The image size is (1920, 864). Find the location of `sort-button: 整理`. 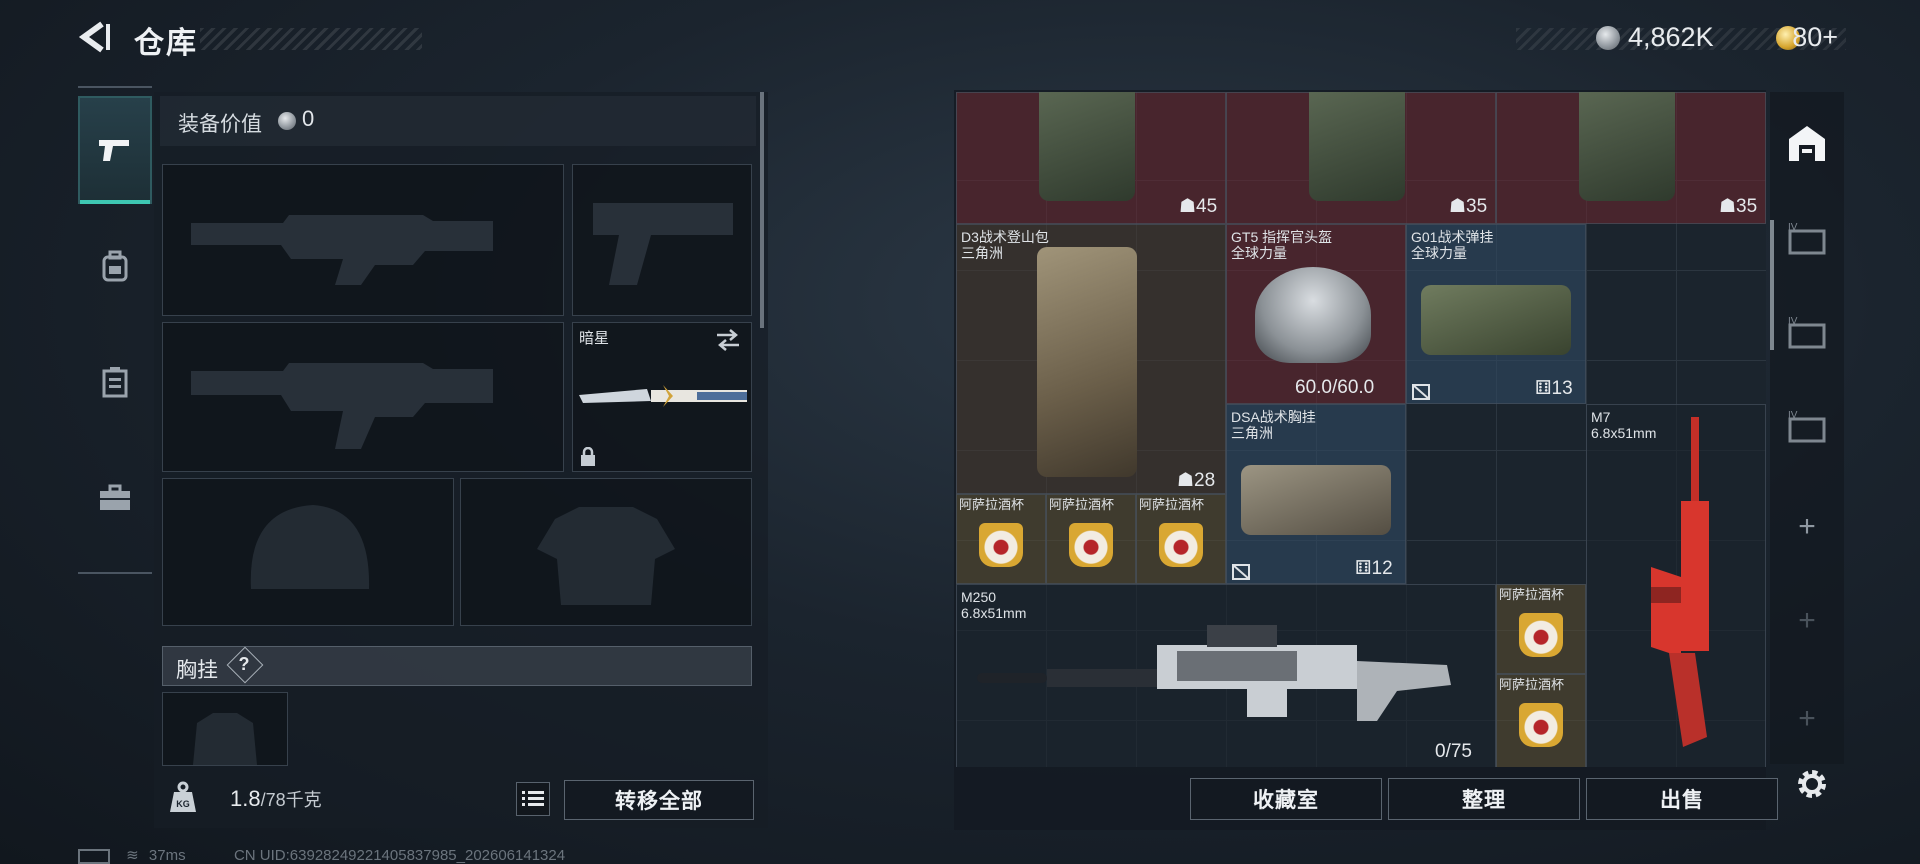

sort-button: 整理 is located at coordinates (1484, 799).